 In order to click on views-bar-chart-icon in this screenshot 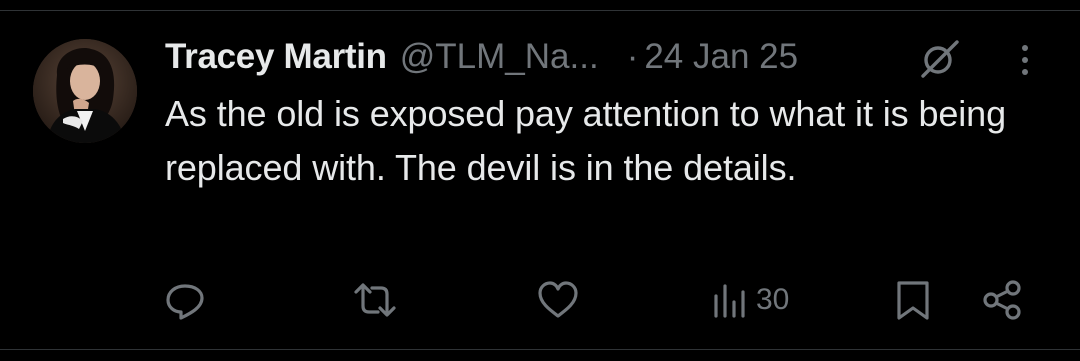, I will do `click(729, 301)`.